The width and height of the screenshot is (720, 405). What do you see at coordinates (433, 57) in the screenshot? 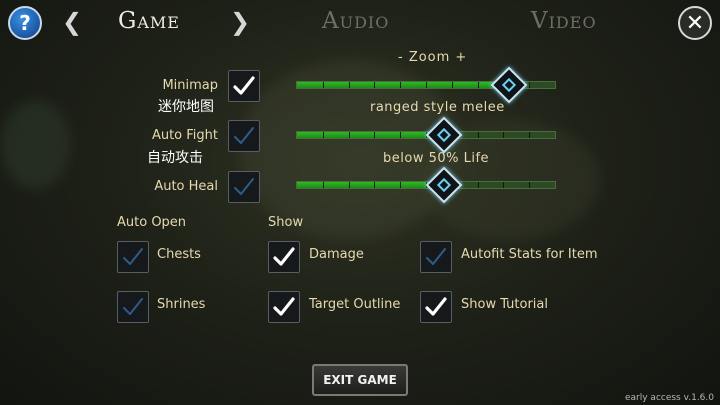
I see `zoom-label: - Zoom +` at bounding box center [433, 57].